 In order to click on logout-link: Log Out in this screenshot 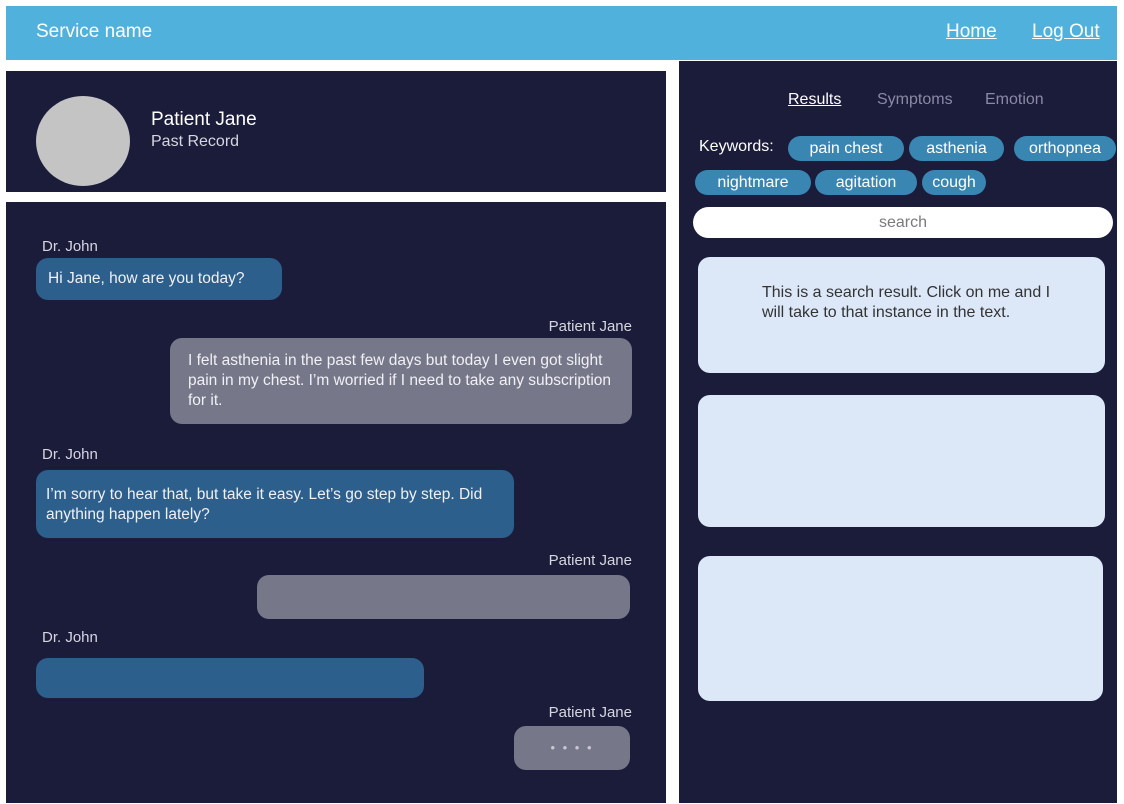, I will do `click(1066, 32)`.